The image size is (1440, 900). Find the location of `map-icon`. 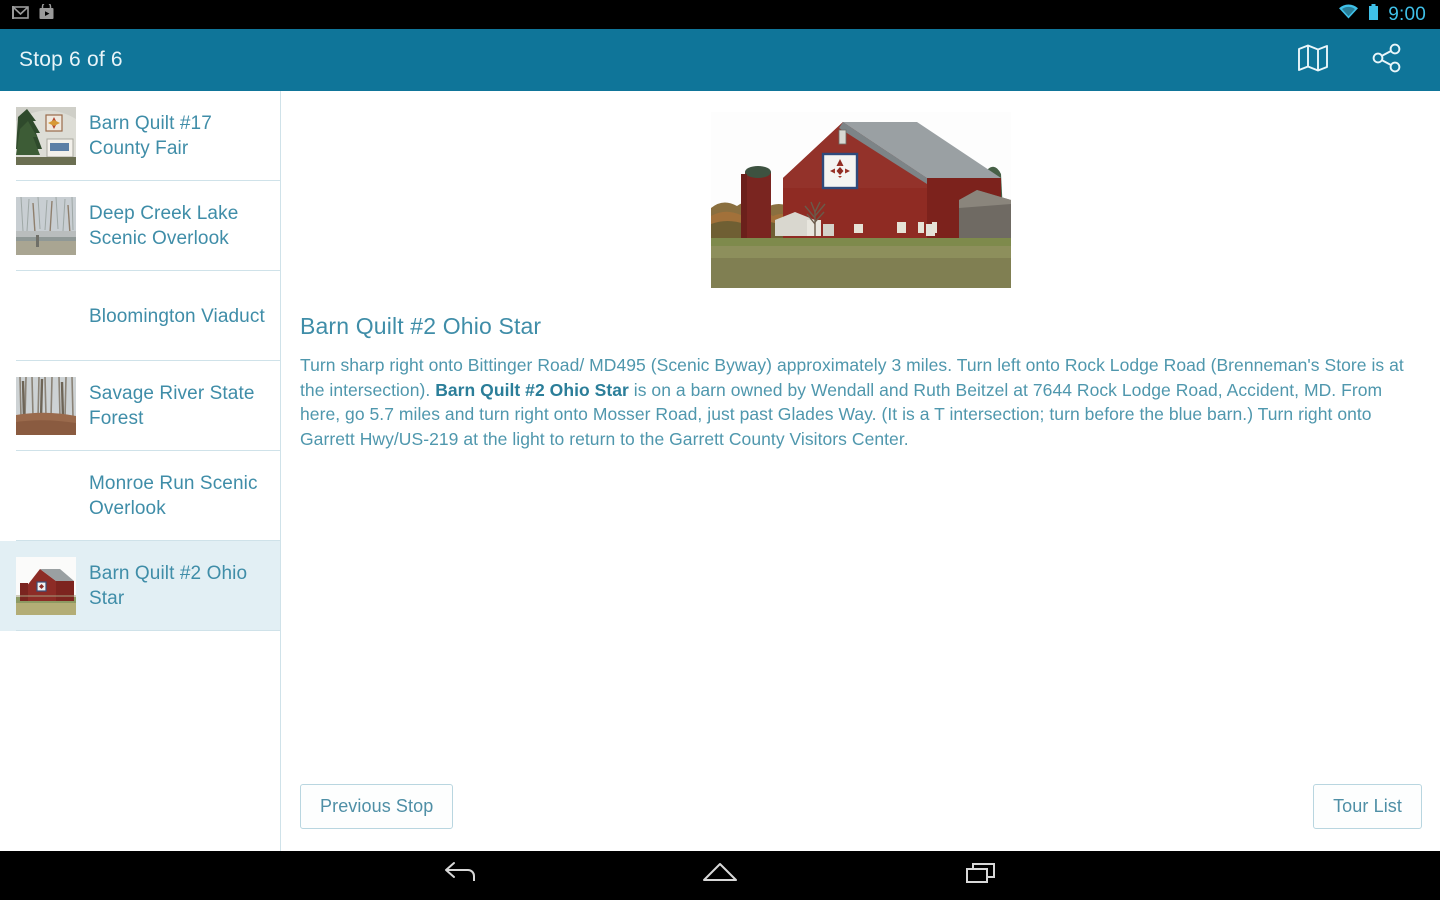

map-icon is located at coordinates (1313, 60).